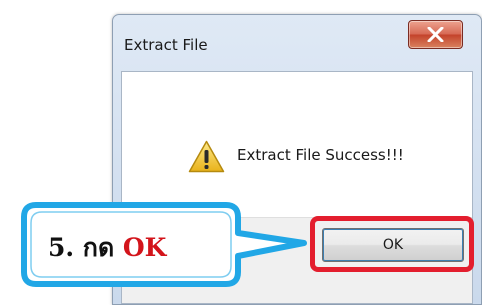  I want to click on callout-highlight-text: OK, so click(144, 247).